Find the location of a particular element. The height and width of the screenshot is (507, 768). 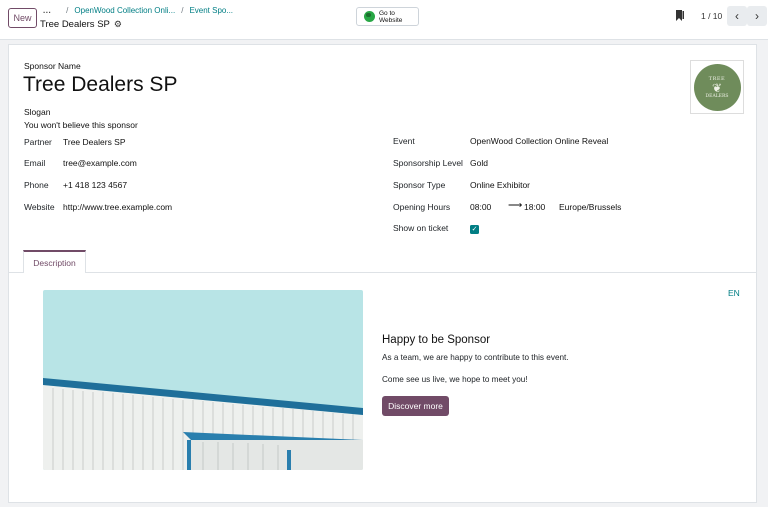

sponsorship-level-field: Gold is located at coordinates (479, 163).